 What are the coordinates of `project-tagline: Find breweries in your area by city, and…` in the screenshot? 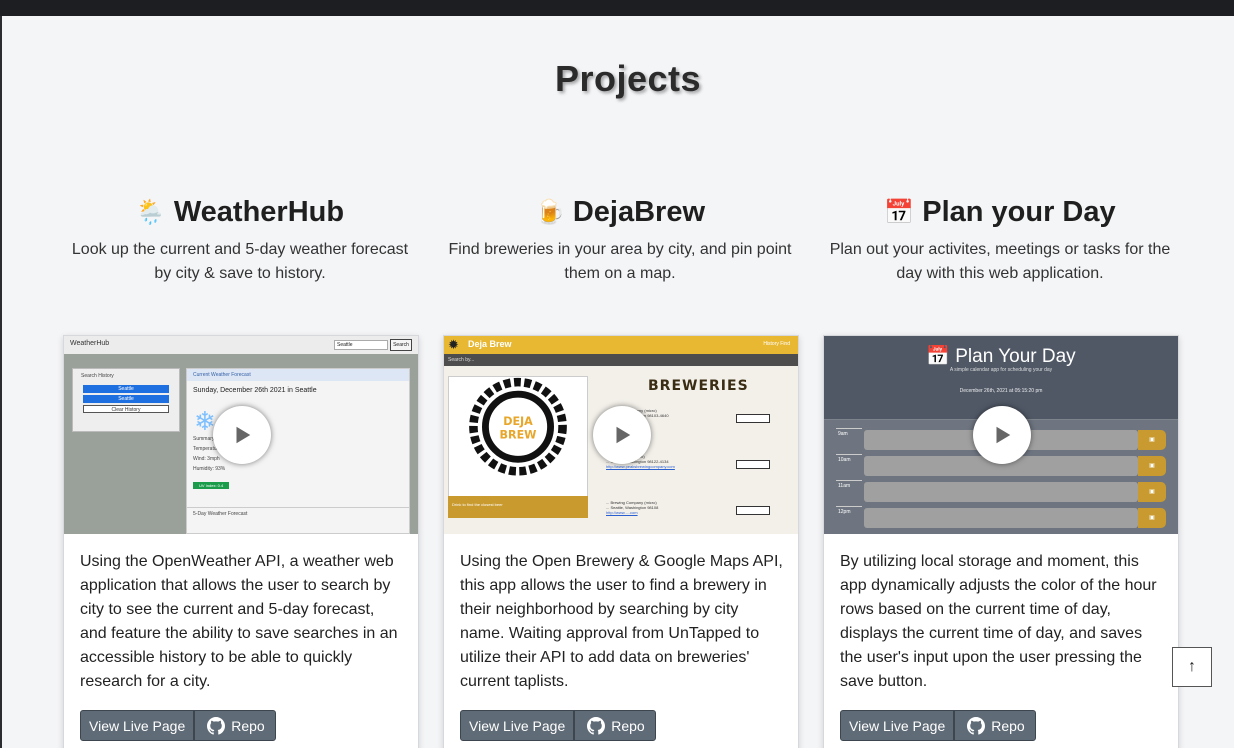 It's located at (620, 261).